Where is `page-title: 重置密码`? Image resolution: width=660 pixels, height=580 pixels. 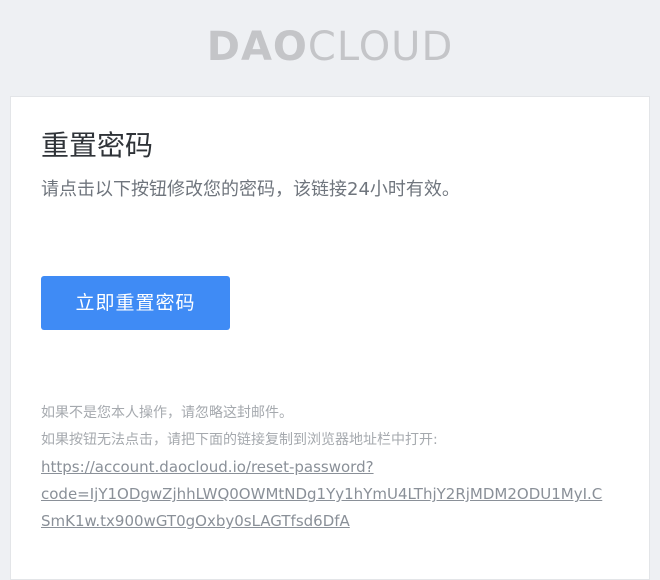
page-title: 重置密码 is located at coordinates (97, 145).